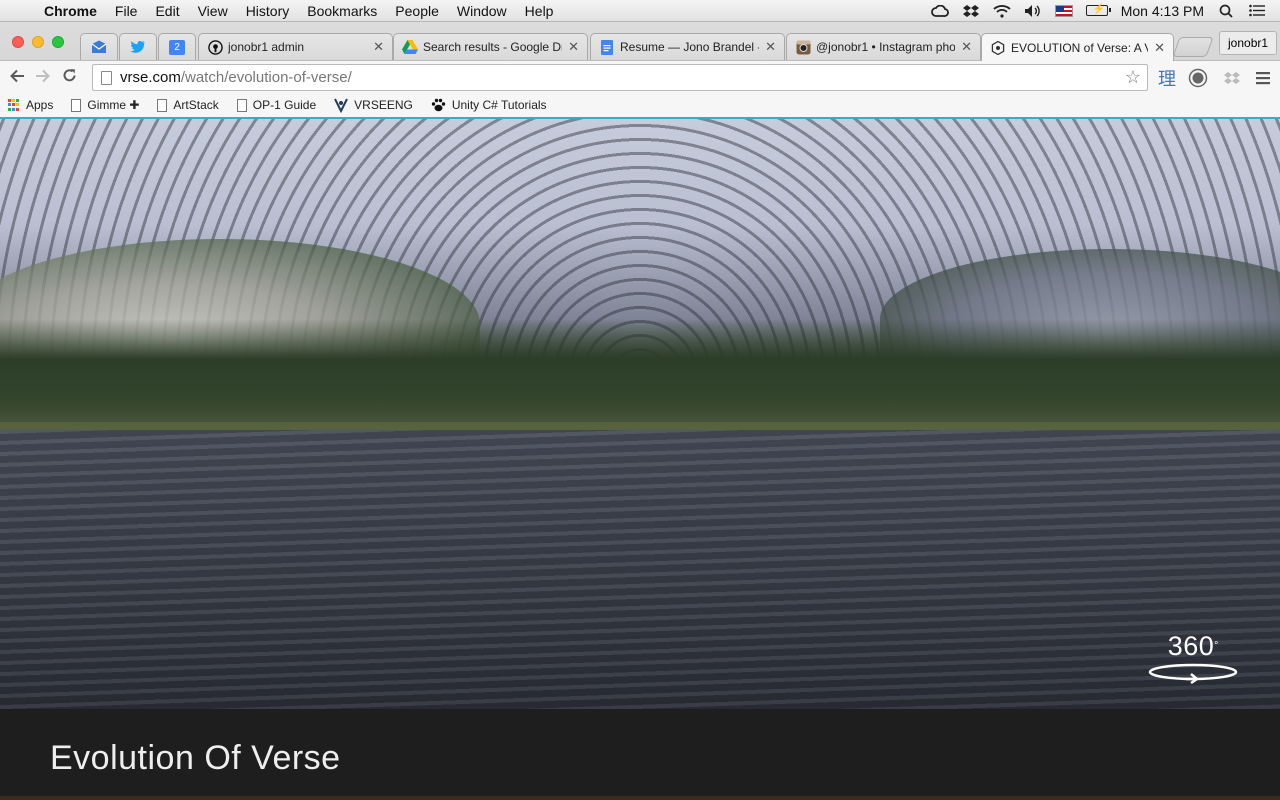 The width and height of the screenshot is (1280, 800). Describe the element at coordinates (58, 42) in the screenshot. I see `zoom-window-button` at that location.